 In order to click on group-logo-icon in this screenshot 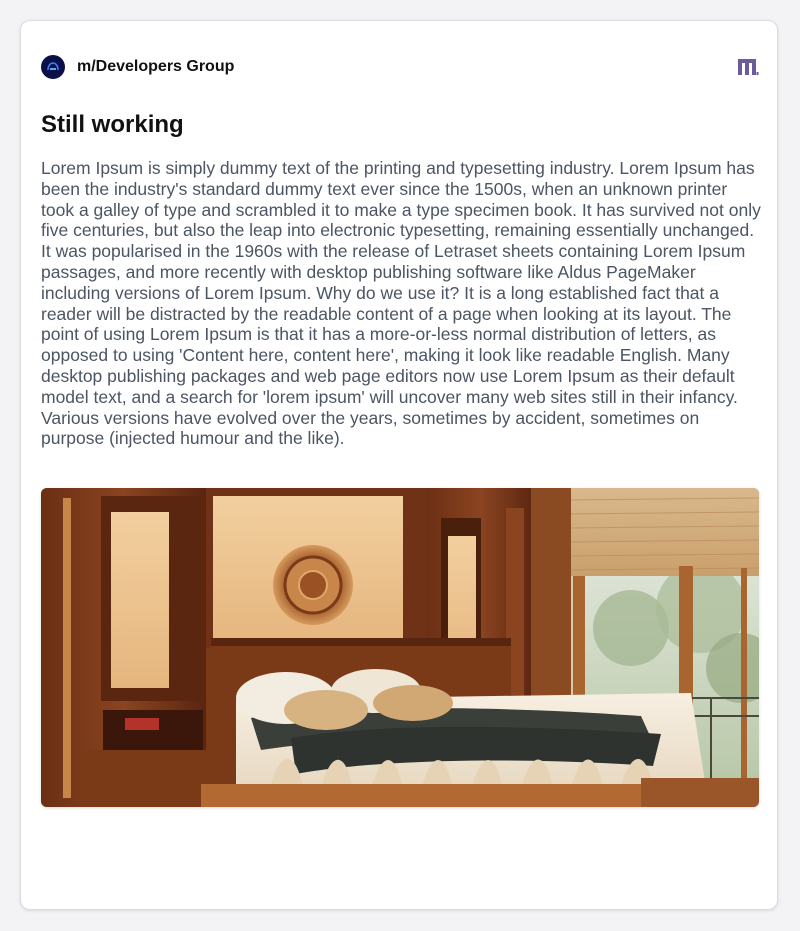, I will do `click(53, 67)`.